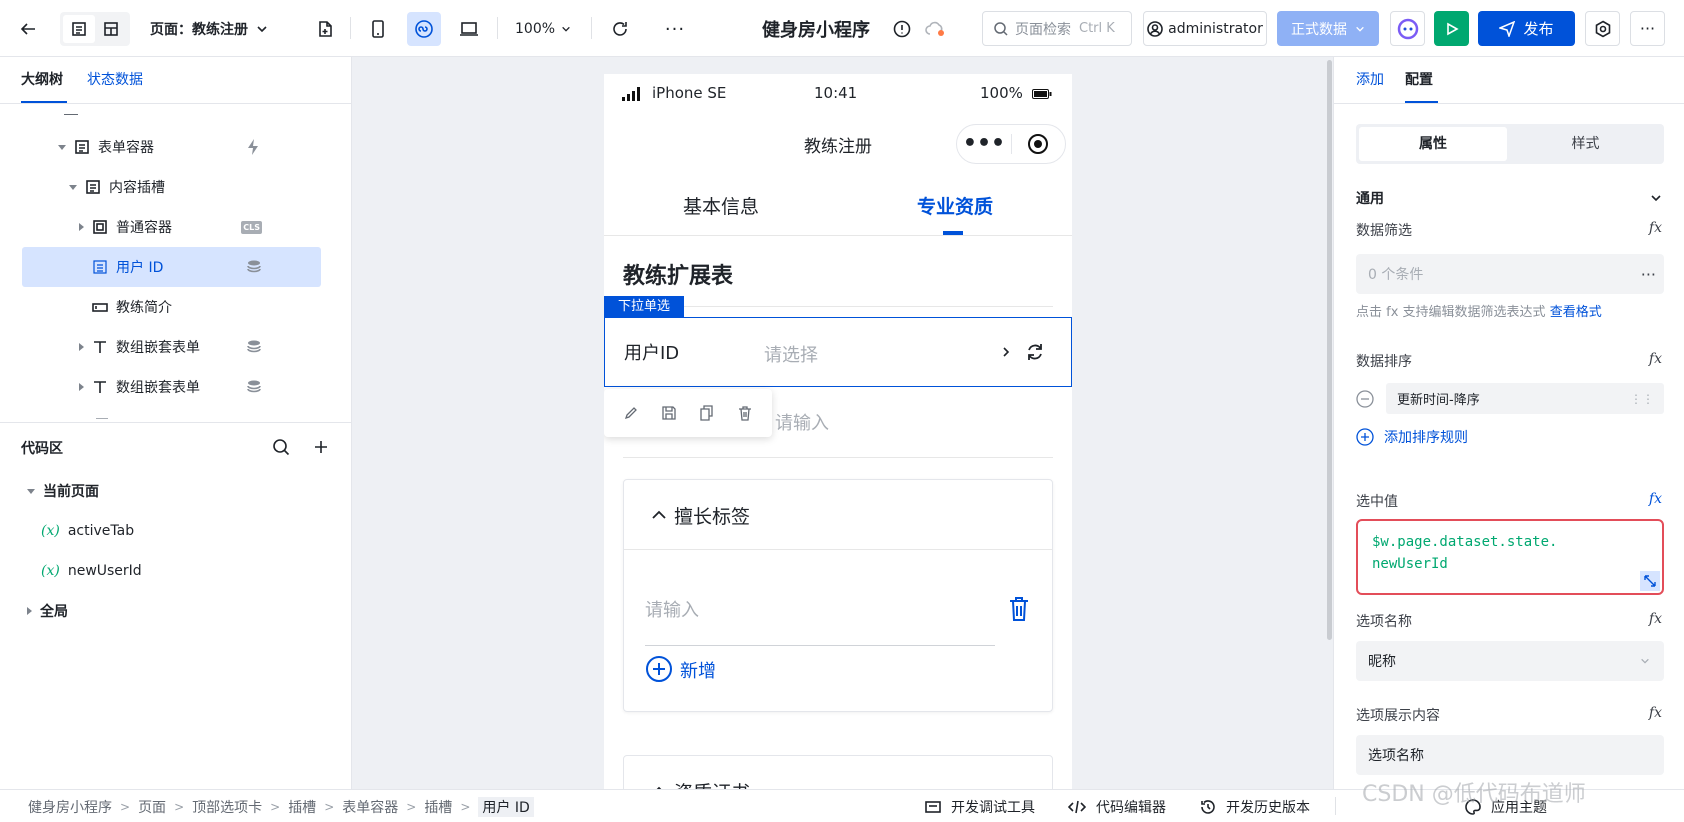  What do you see at coordinates (115, 79) in the screenshot?
I see `tab-state-data: 状态数据` at bounding box center [115, 79].